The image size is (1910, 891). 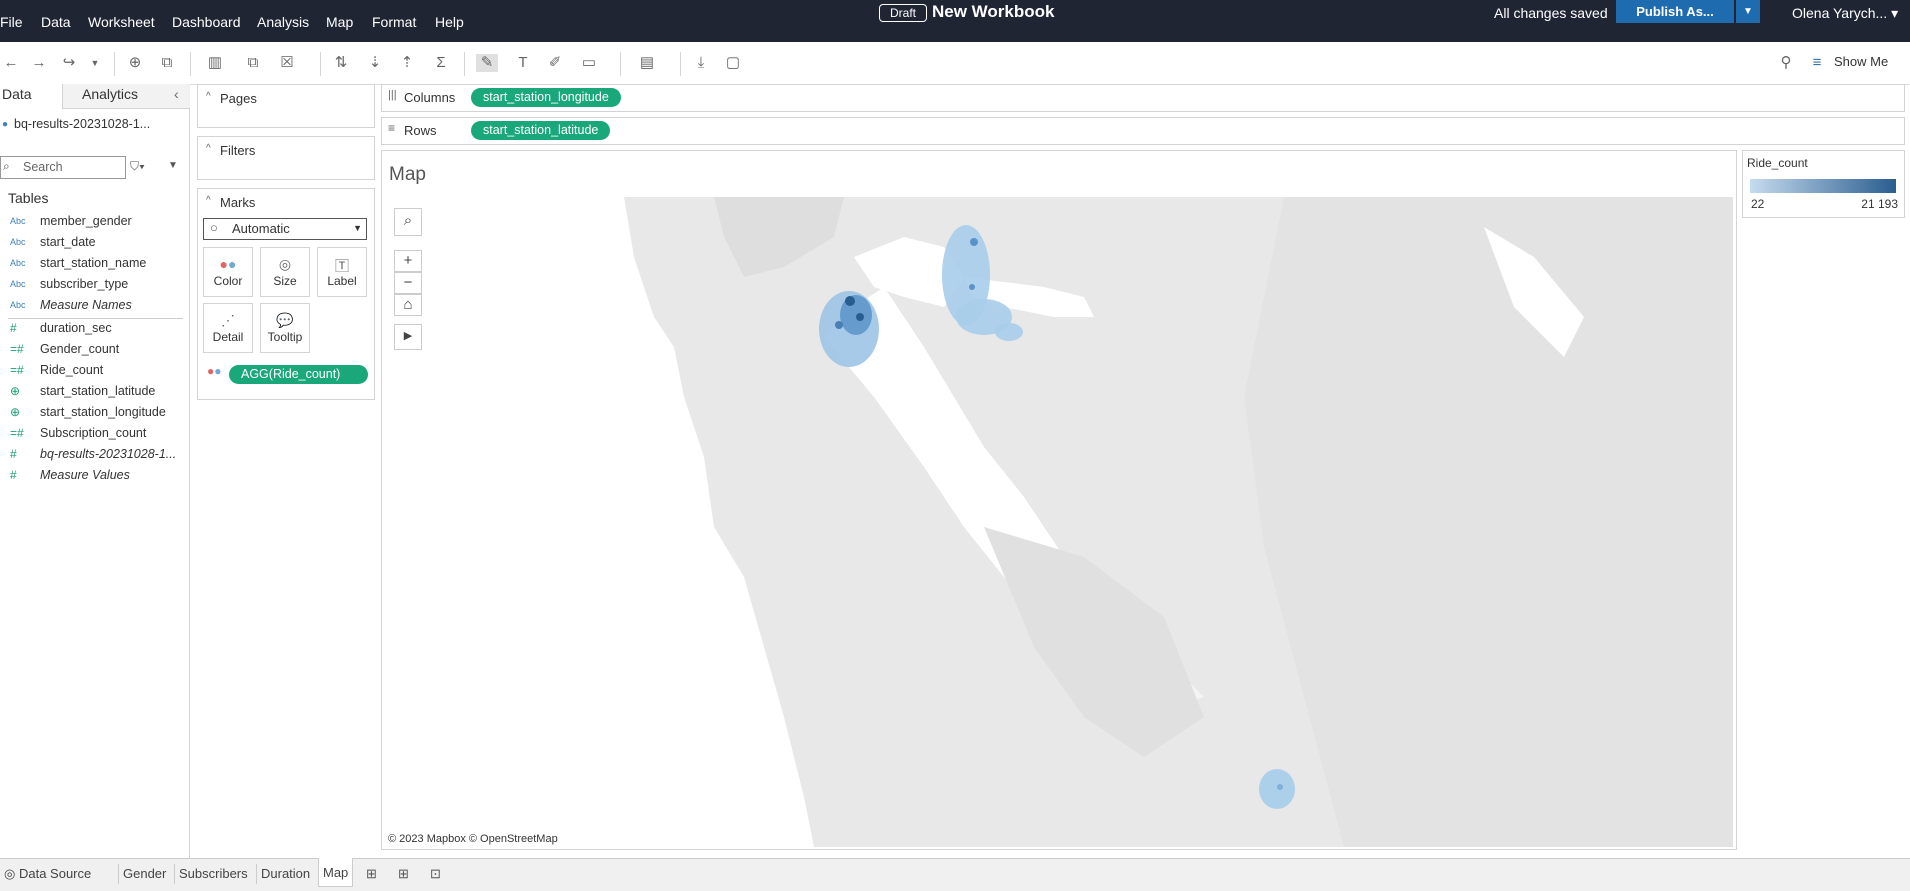 What do you see at coordinates (92, 373) in the screenshot?
I see `field-item: =# Ride_count` at bounding box center [92, 373].